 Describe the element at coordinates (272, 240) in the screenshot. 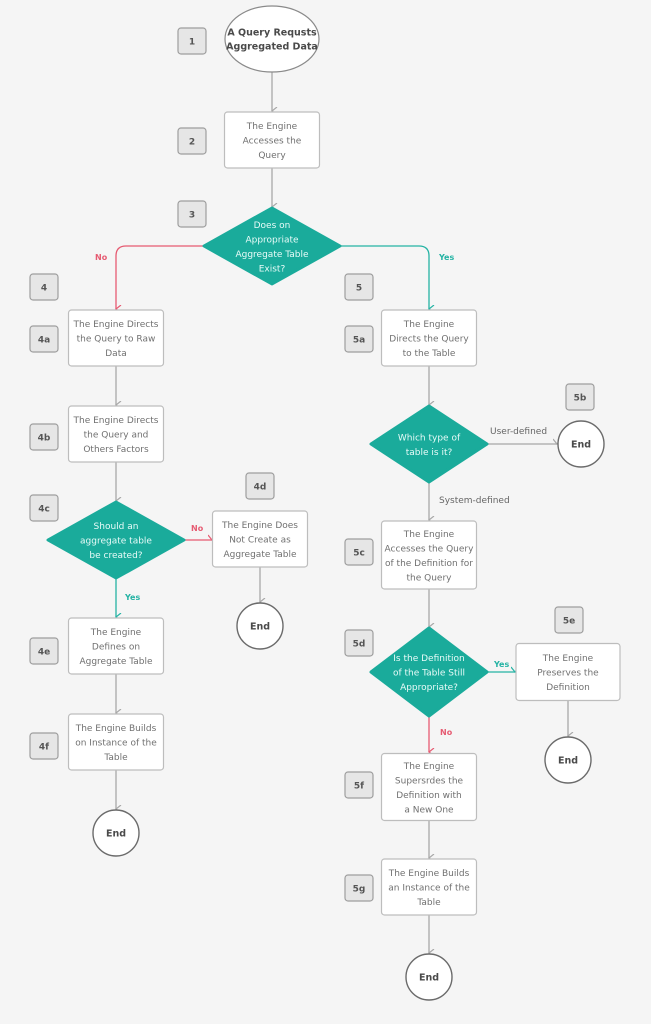

I see `node-text-line: Appropriate` at that location.